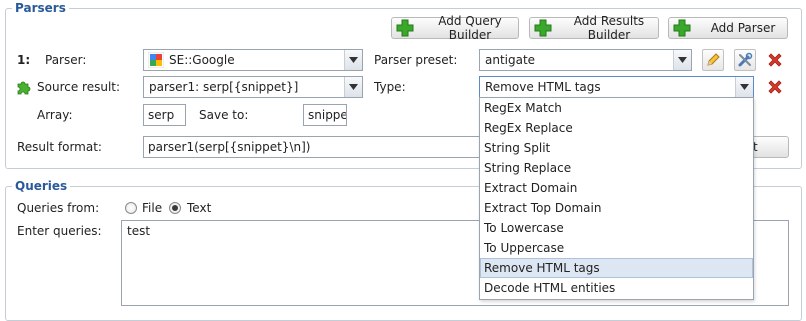  What do you see at coordinates (24, 88) in the screenshot?
I see `puzzle-icon` at bounding box center [24, 88].